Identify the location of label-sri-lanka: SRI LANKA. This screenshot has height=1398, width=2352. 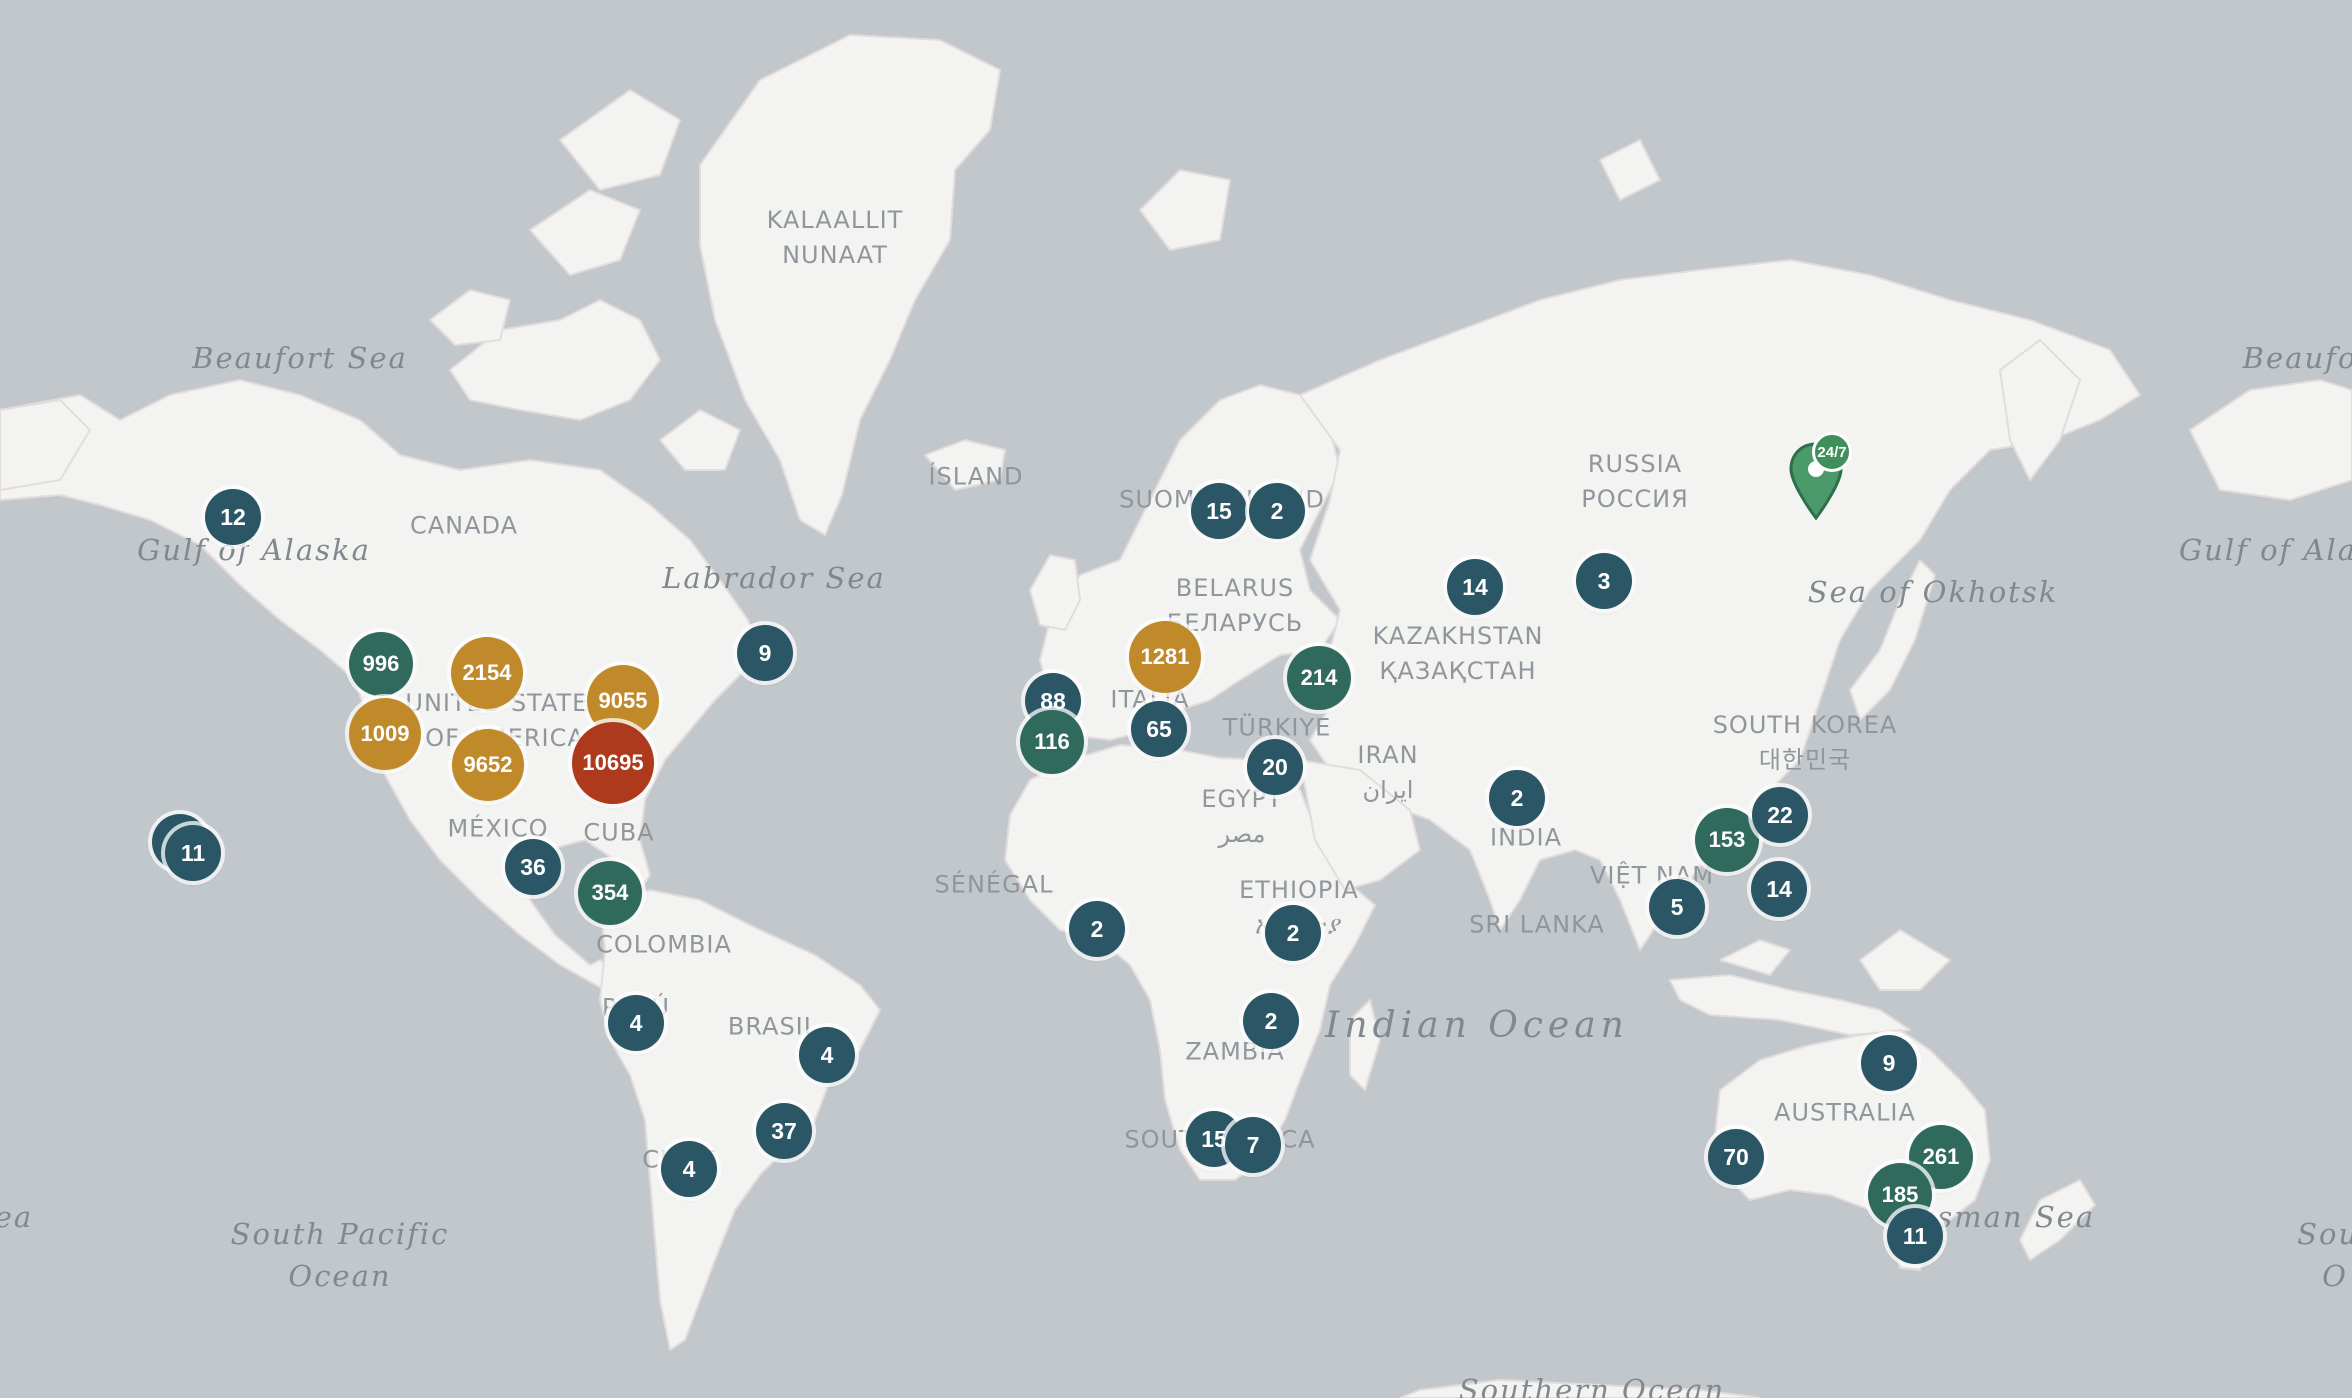
(1537, 924).